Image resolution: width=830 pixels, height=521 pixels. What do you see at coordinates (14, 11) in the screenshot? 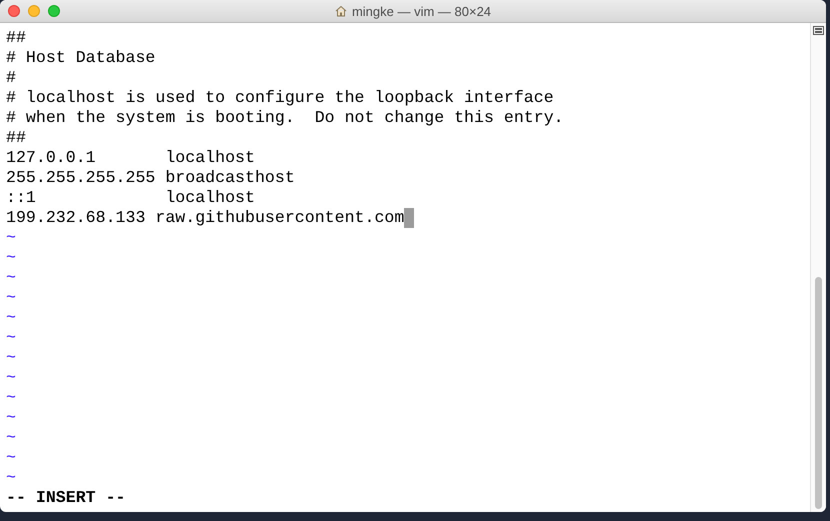
I see `close-button` at bounding box center [14, 11].